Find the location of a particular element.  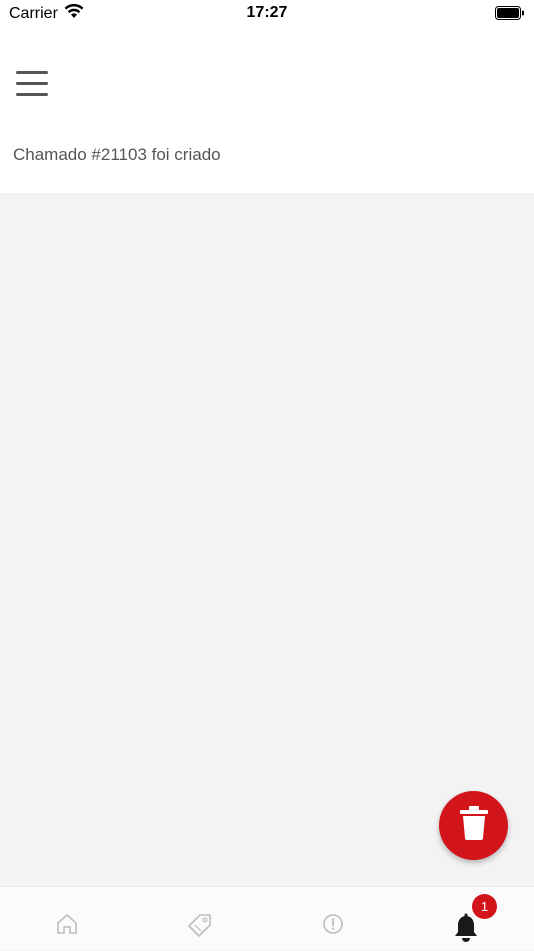

notification-item: Chamado #21103 foi criado is located at coordinates (117, 155).